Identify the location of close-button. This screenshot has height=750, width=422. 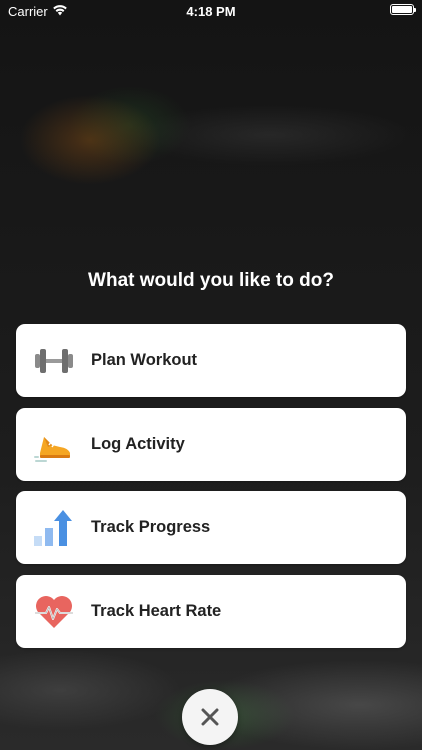
(210, 717).